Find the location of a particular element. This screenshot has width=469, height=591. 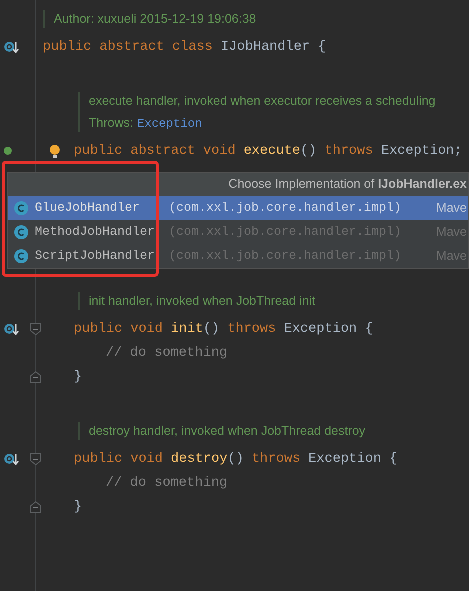

class-name: MethodJobHandler is located at coordinates (95, 232).